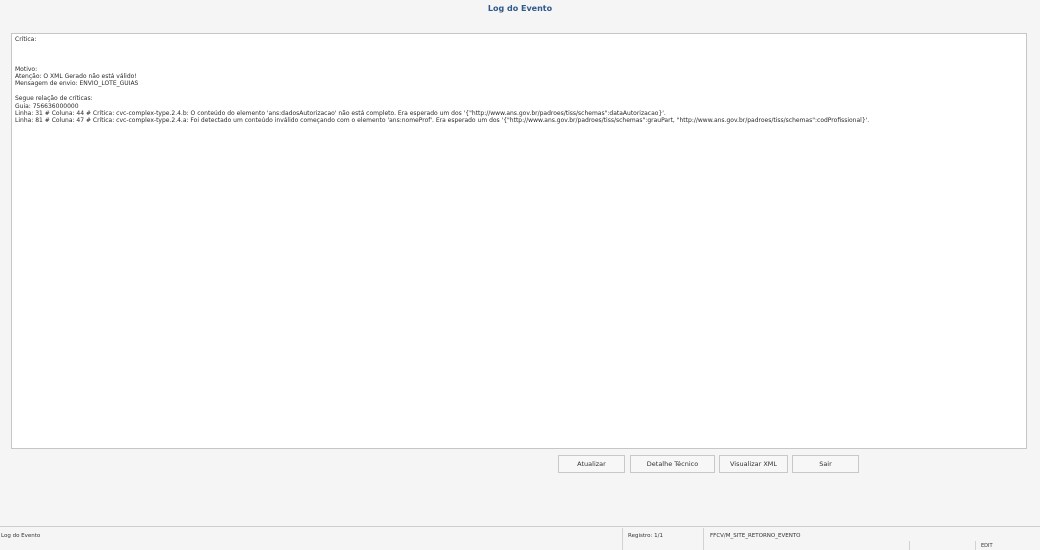 The width and height of the screenshot is (1040, 550). I want to click on status-program: FFCV/M_SITE_RETORNO_EVENTO, so click(755, 536).